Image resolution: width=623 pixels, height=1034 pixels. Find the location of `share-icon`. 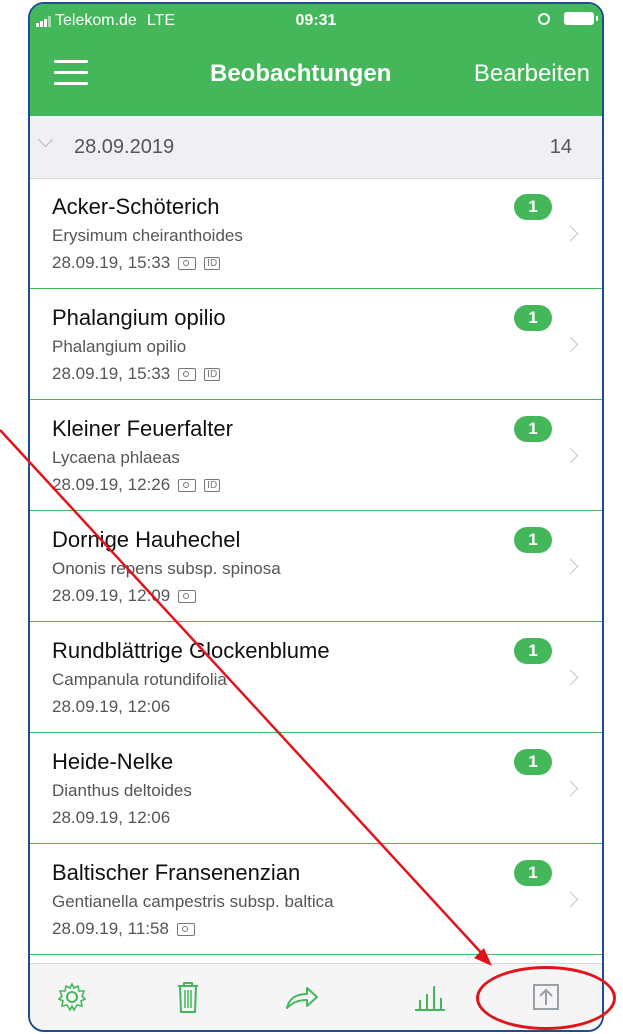

share-icon is located at coordinates (302, 997).